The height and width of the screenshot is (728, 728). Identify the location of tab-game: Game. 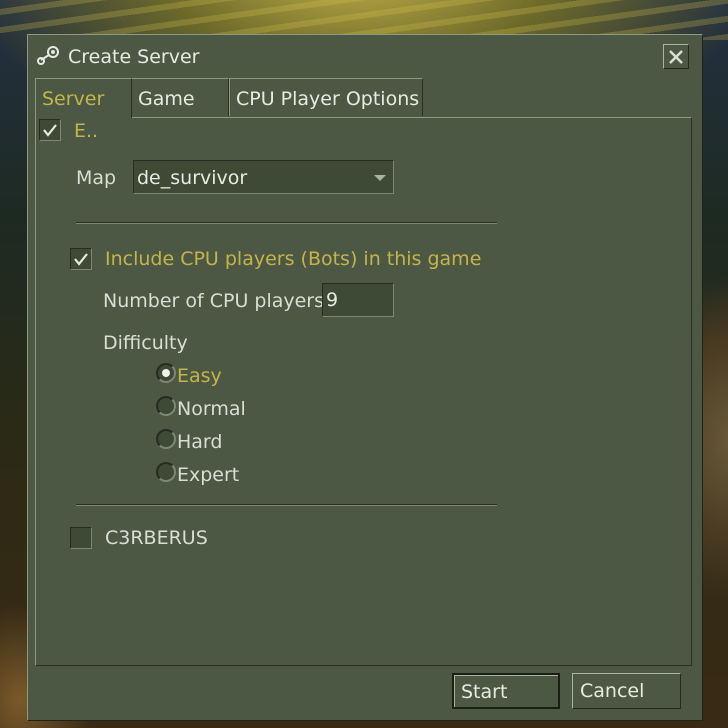
(180, 97).